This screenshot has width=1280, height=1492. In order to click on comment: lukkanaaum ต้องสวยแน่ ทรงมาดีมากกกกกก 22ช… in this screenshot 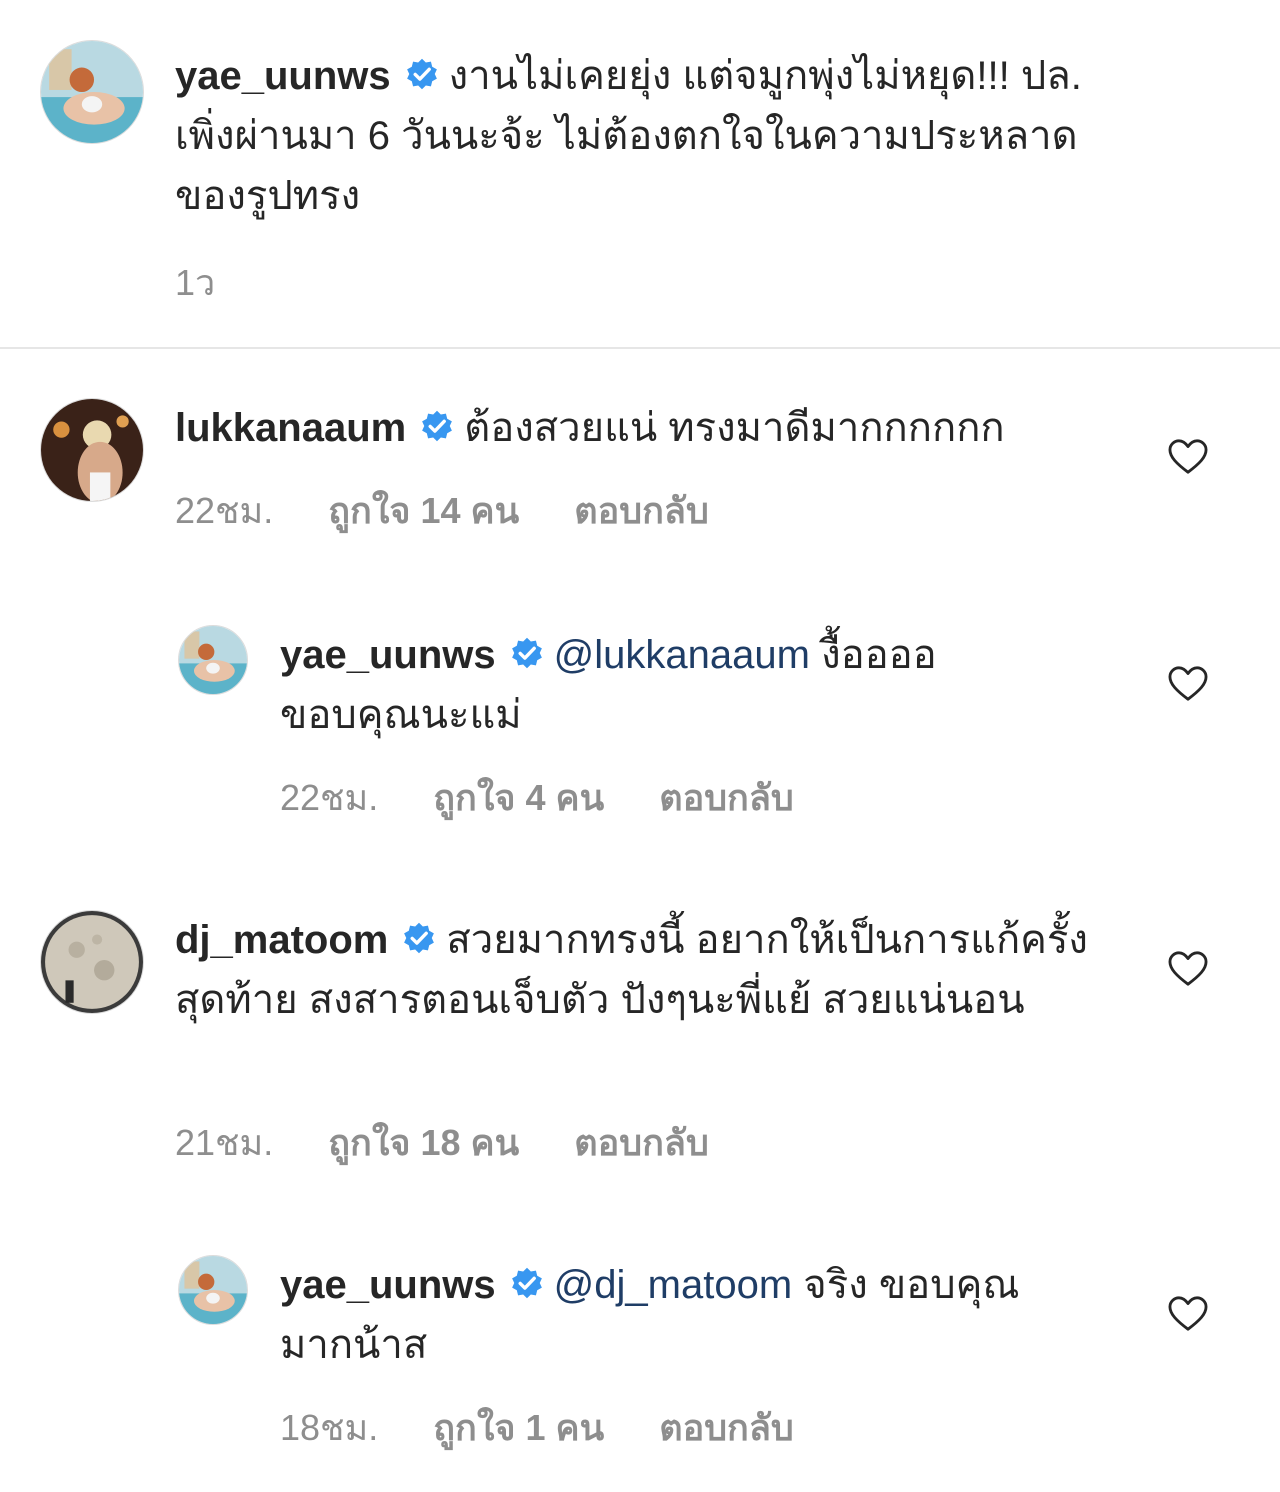, I will do `click(660, 473)`.